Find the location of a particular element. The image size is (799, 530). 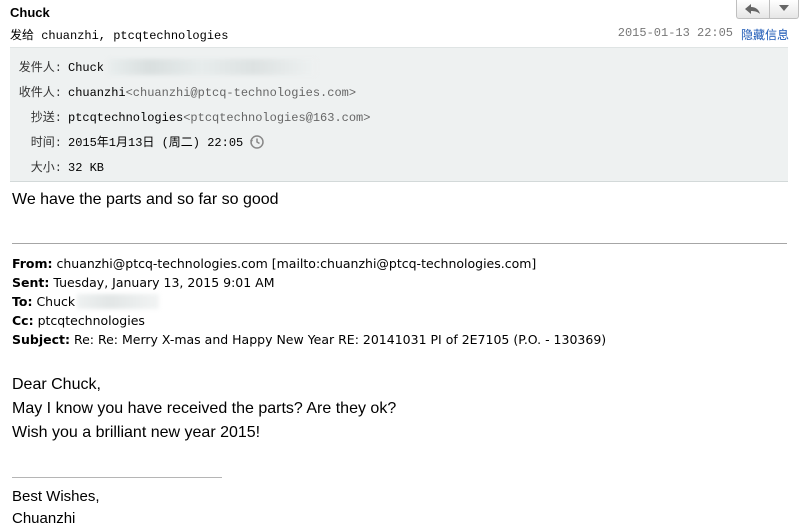

to-label: 收件人: is located at coordinates (40, 93).